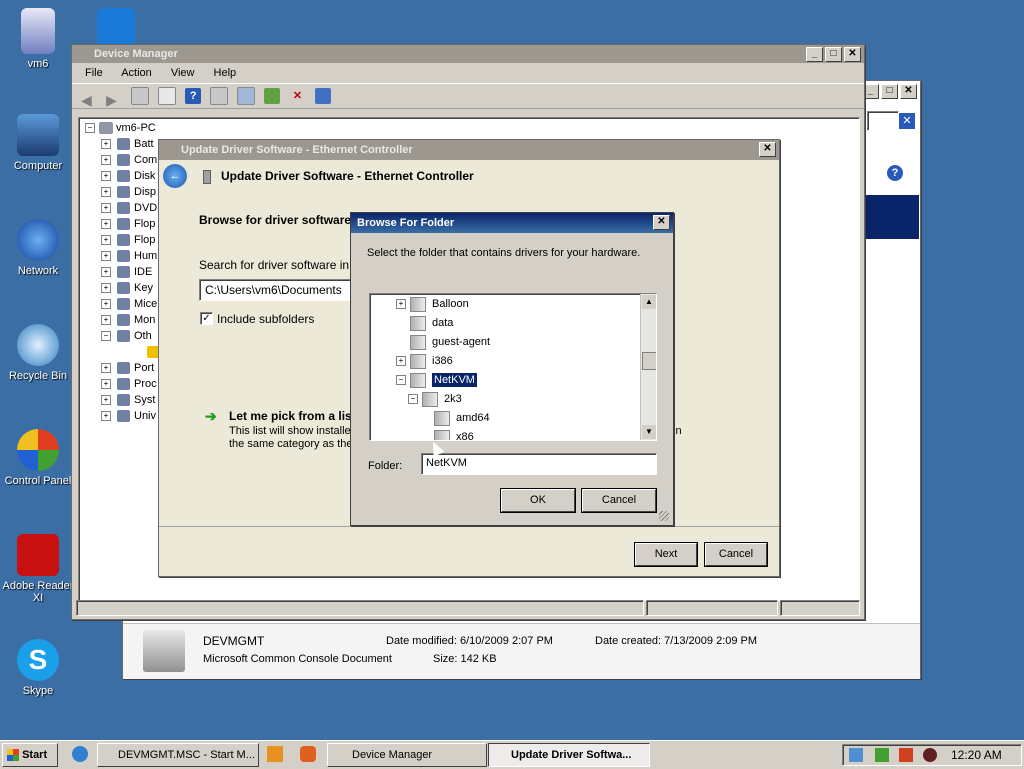 The width and height of the screenshot is (1024, 769). I want to click on browser-quicklaunch-icon, so click(308, 754).